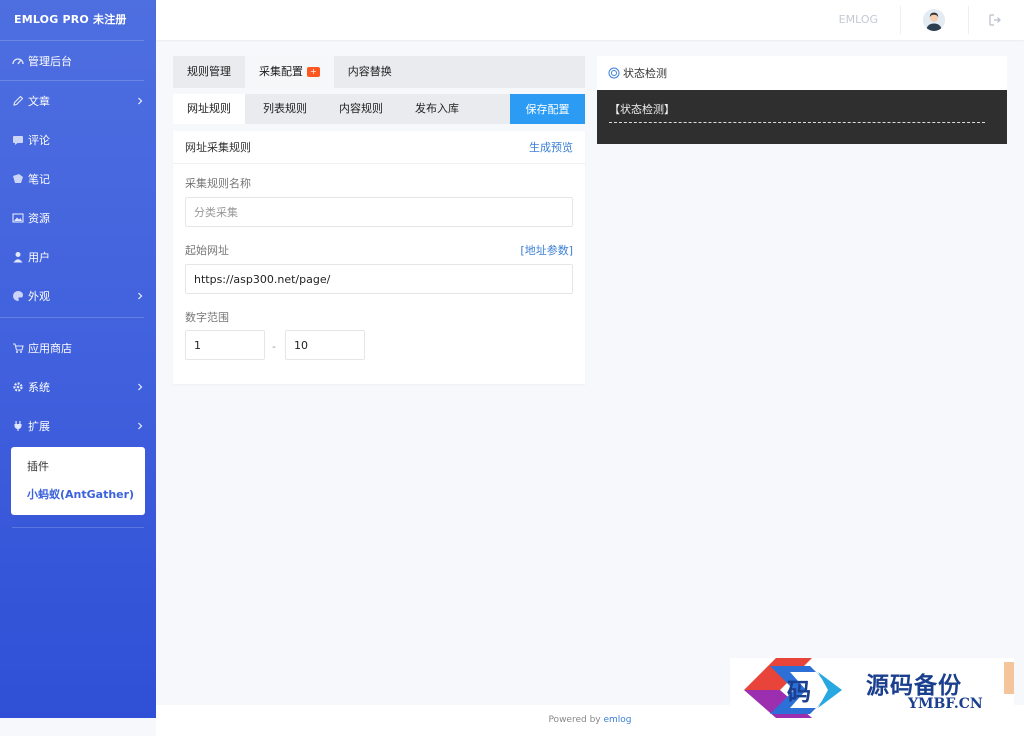 This screenshot has width=1024, height=736. Describe the element at coordinates (18, 426) in the screenshot. I see `plug-icon` at that location.